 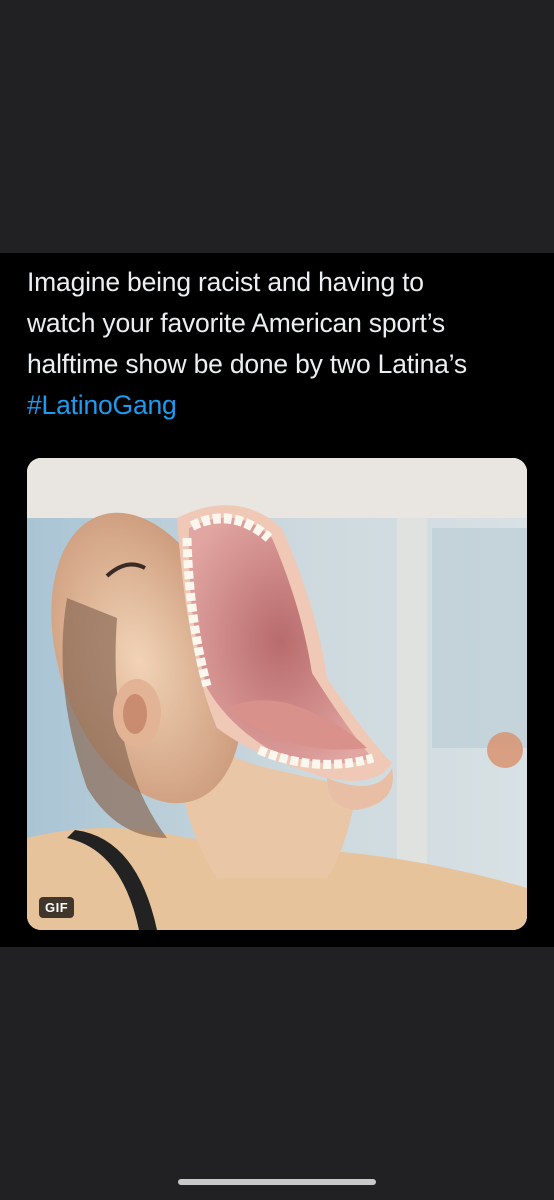 I want to click on tweet-text-line-1: Imagine being racist and having to, so click(x=225, y=282).